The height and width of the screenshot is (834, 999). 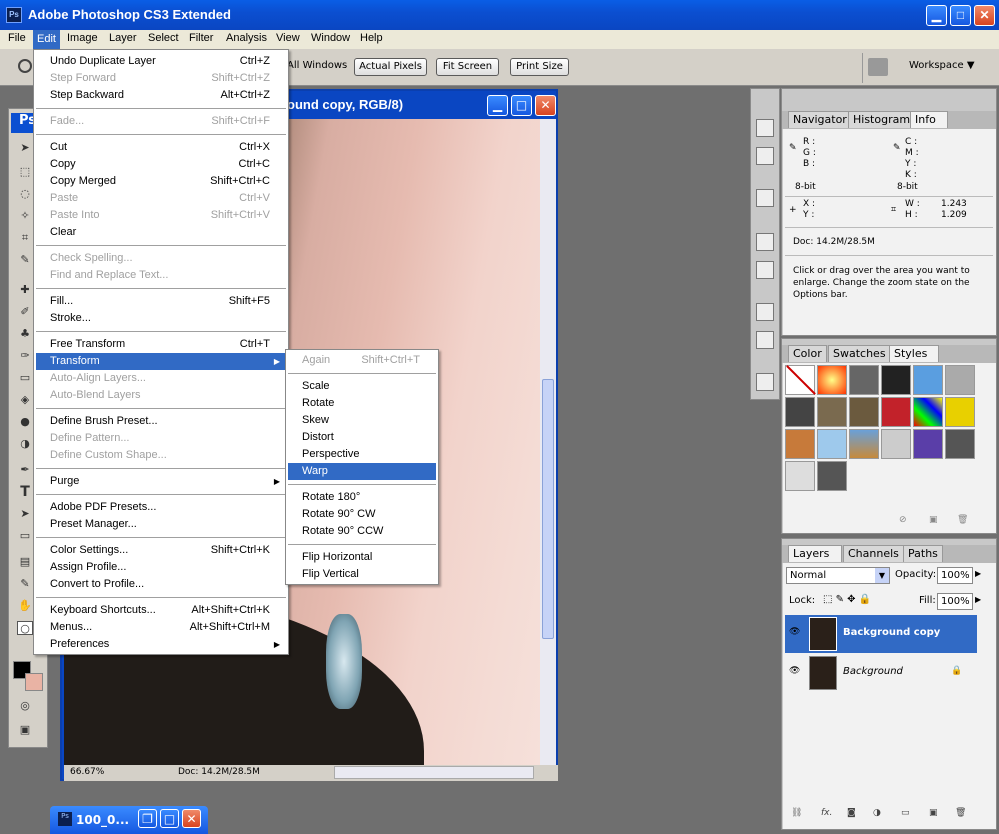 What do you see at coordinates (87, 772) in the screenshot?
I see `zoom-level: 66.67%` at bounding box center [87, 772].